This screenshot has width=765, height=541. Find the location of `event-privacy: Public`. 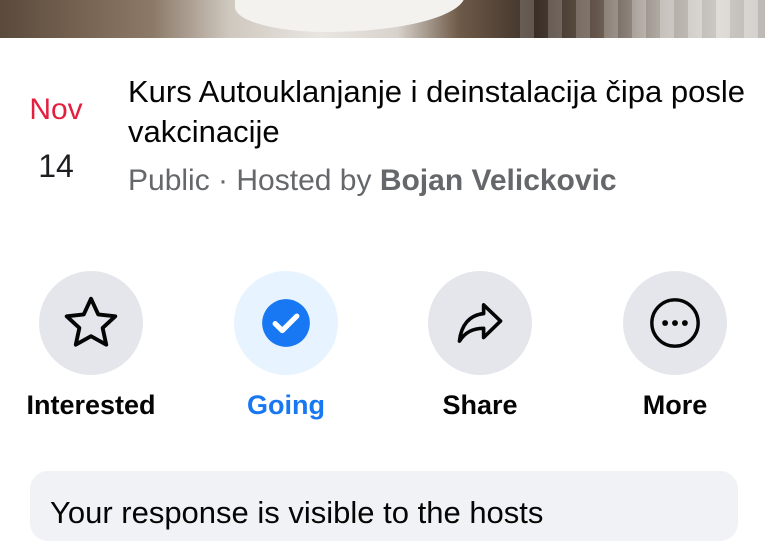

event-privacy: Public is located at coordinates (169, 180).